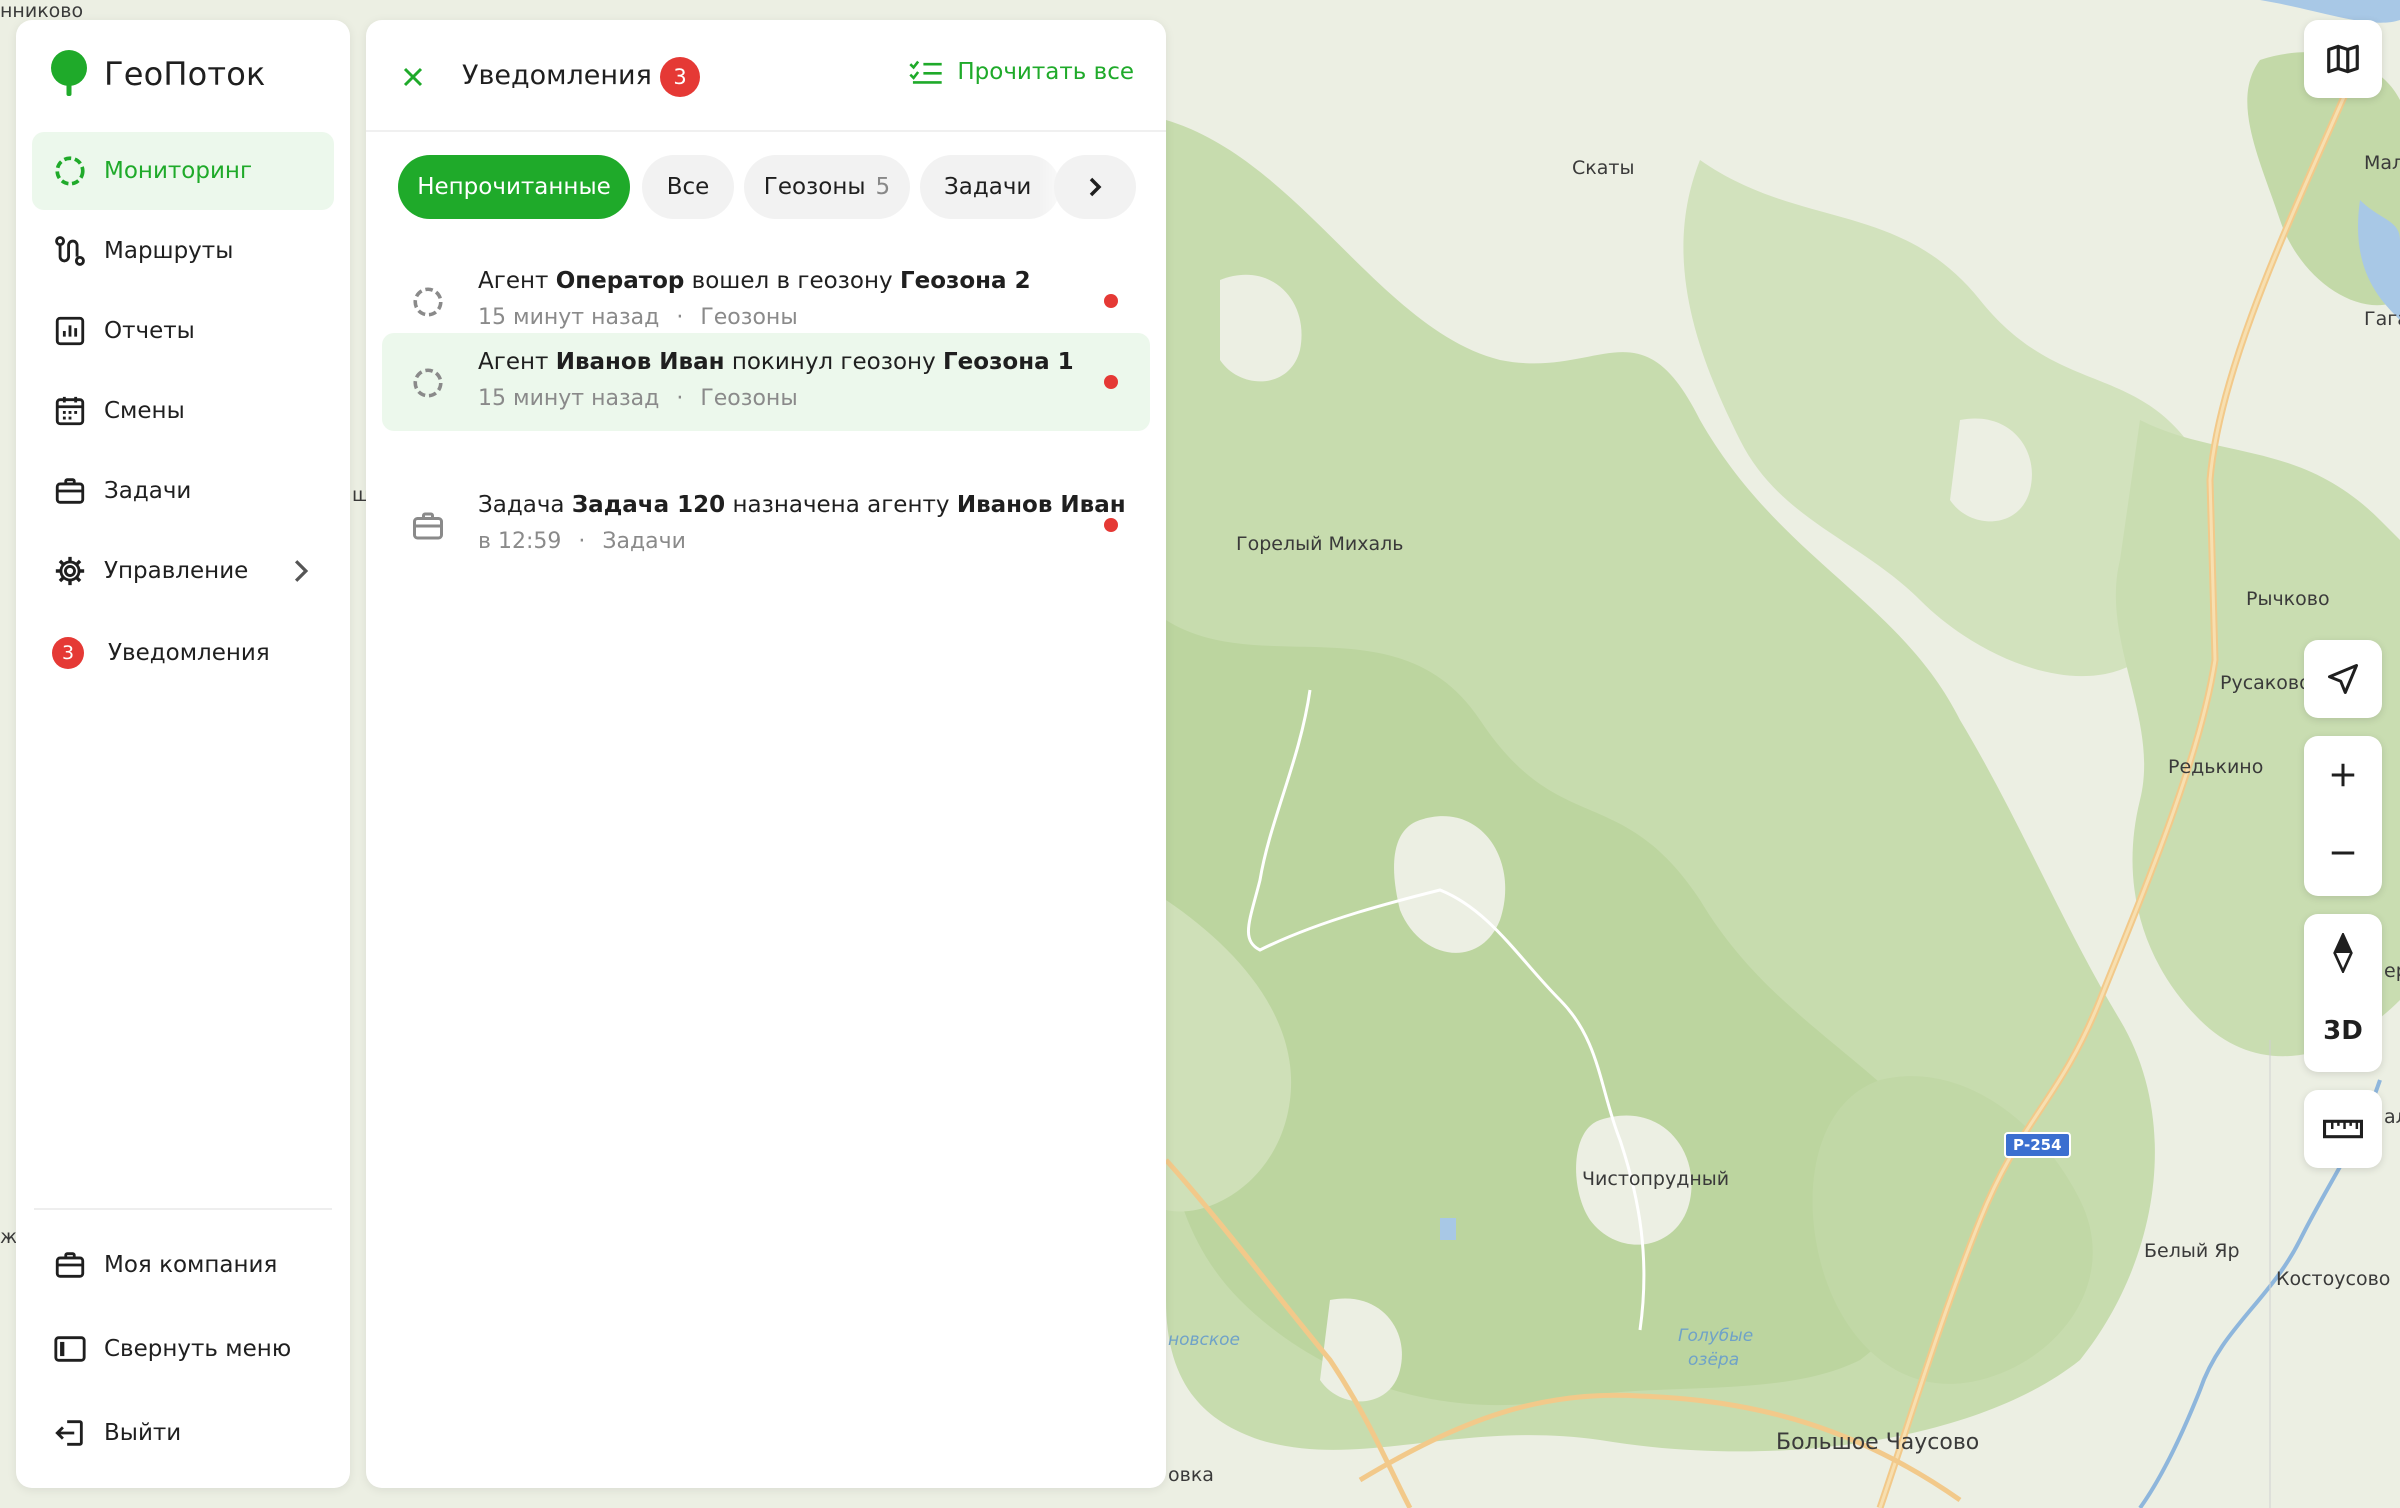  What do you see at coordinates (1603, 168) in the screenshot?
I see `map-label: Скаты` at bounding box center [1603, 168].